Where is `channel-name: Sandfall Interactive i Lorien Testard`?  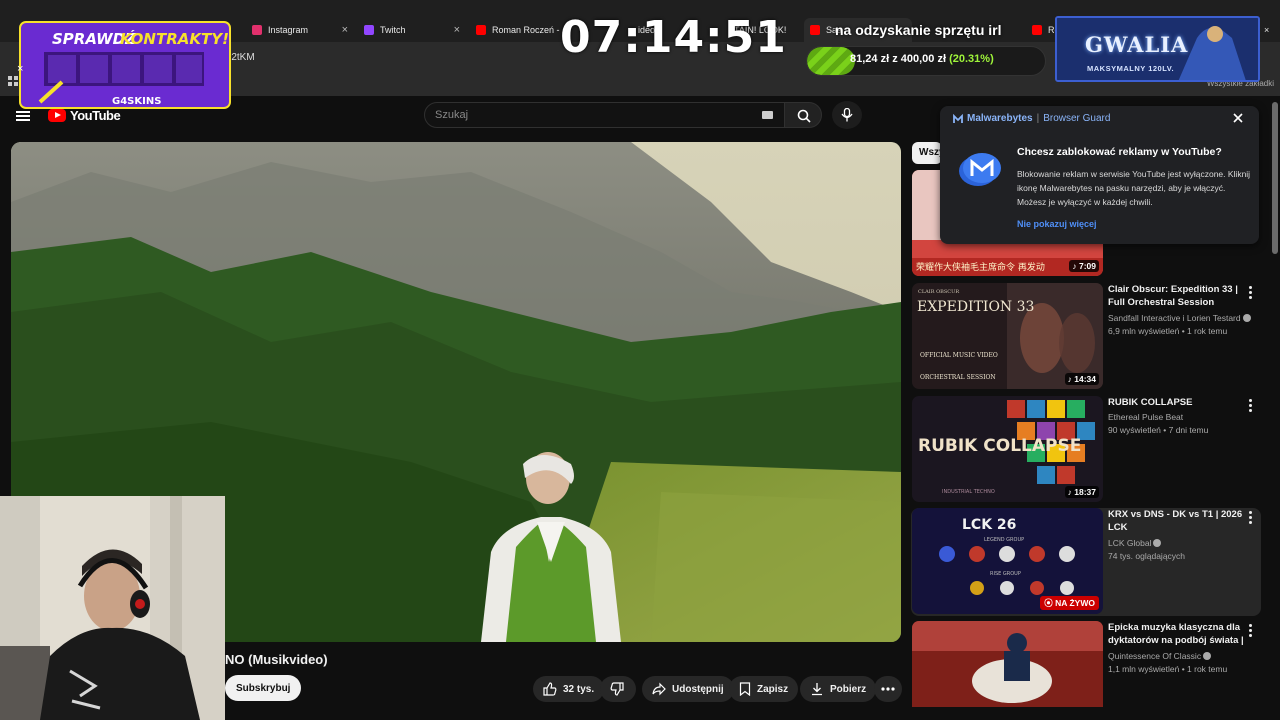
channel-name: Sandfall Interactive i Lorien Testard is located at coordinates (1179, 318).